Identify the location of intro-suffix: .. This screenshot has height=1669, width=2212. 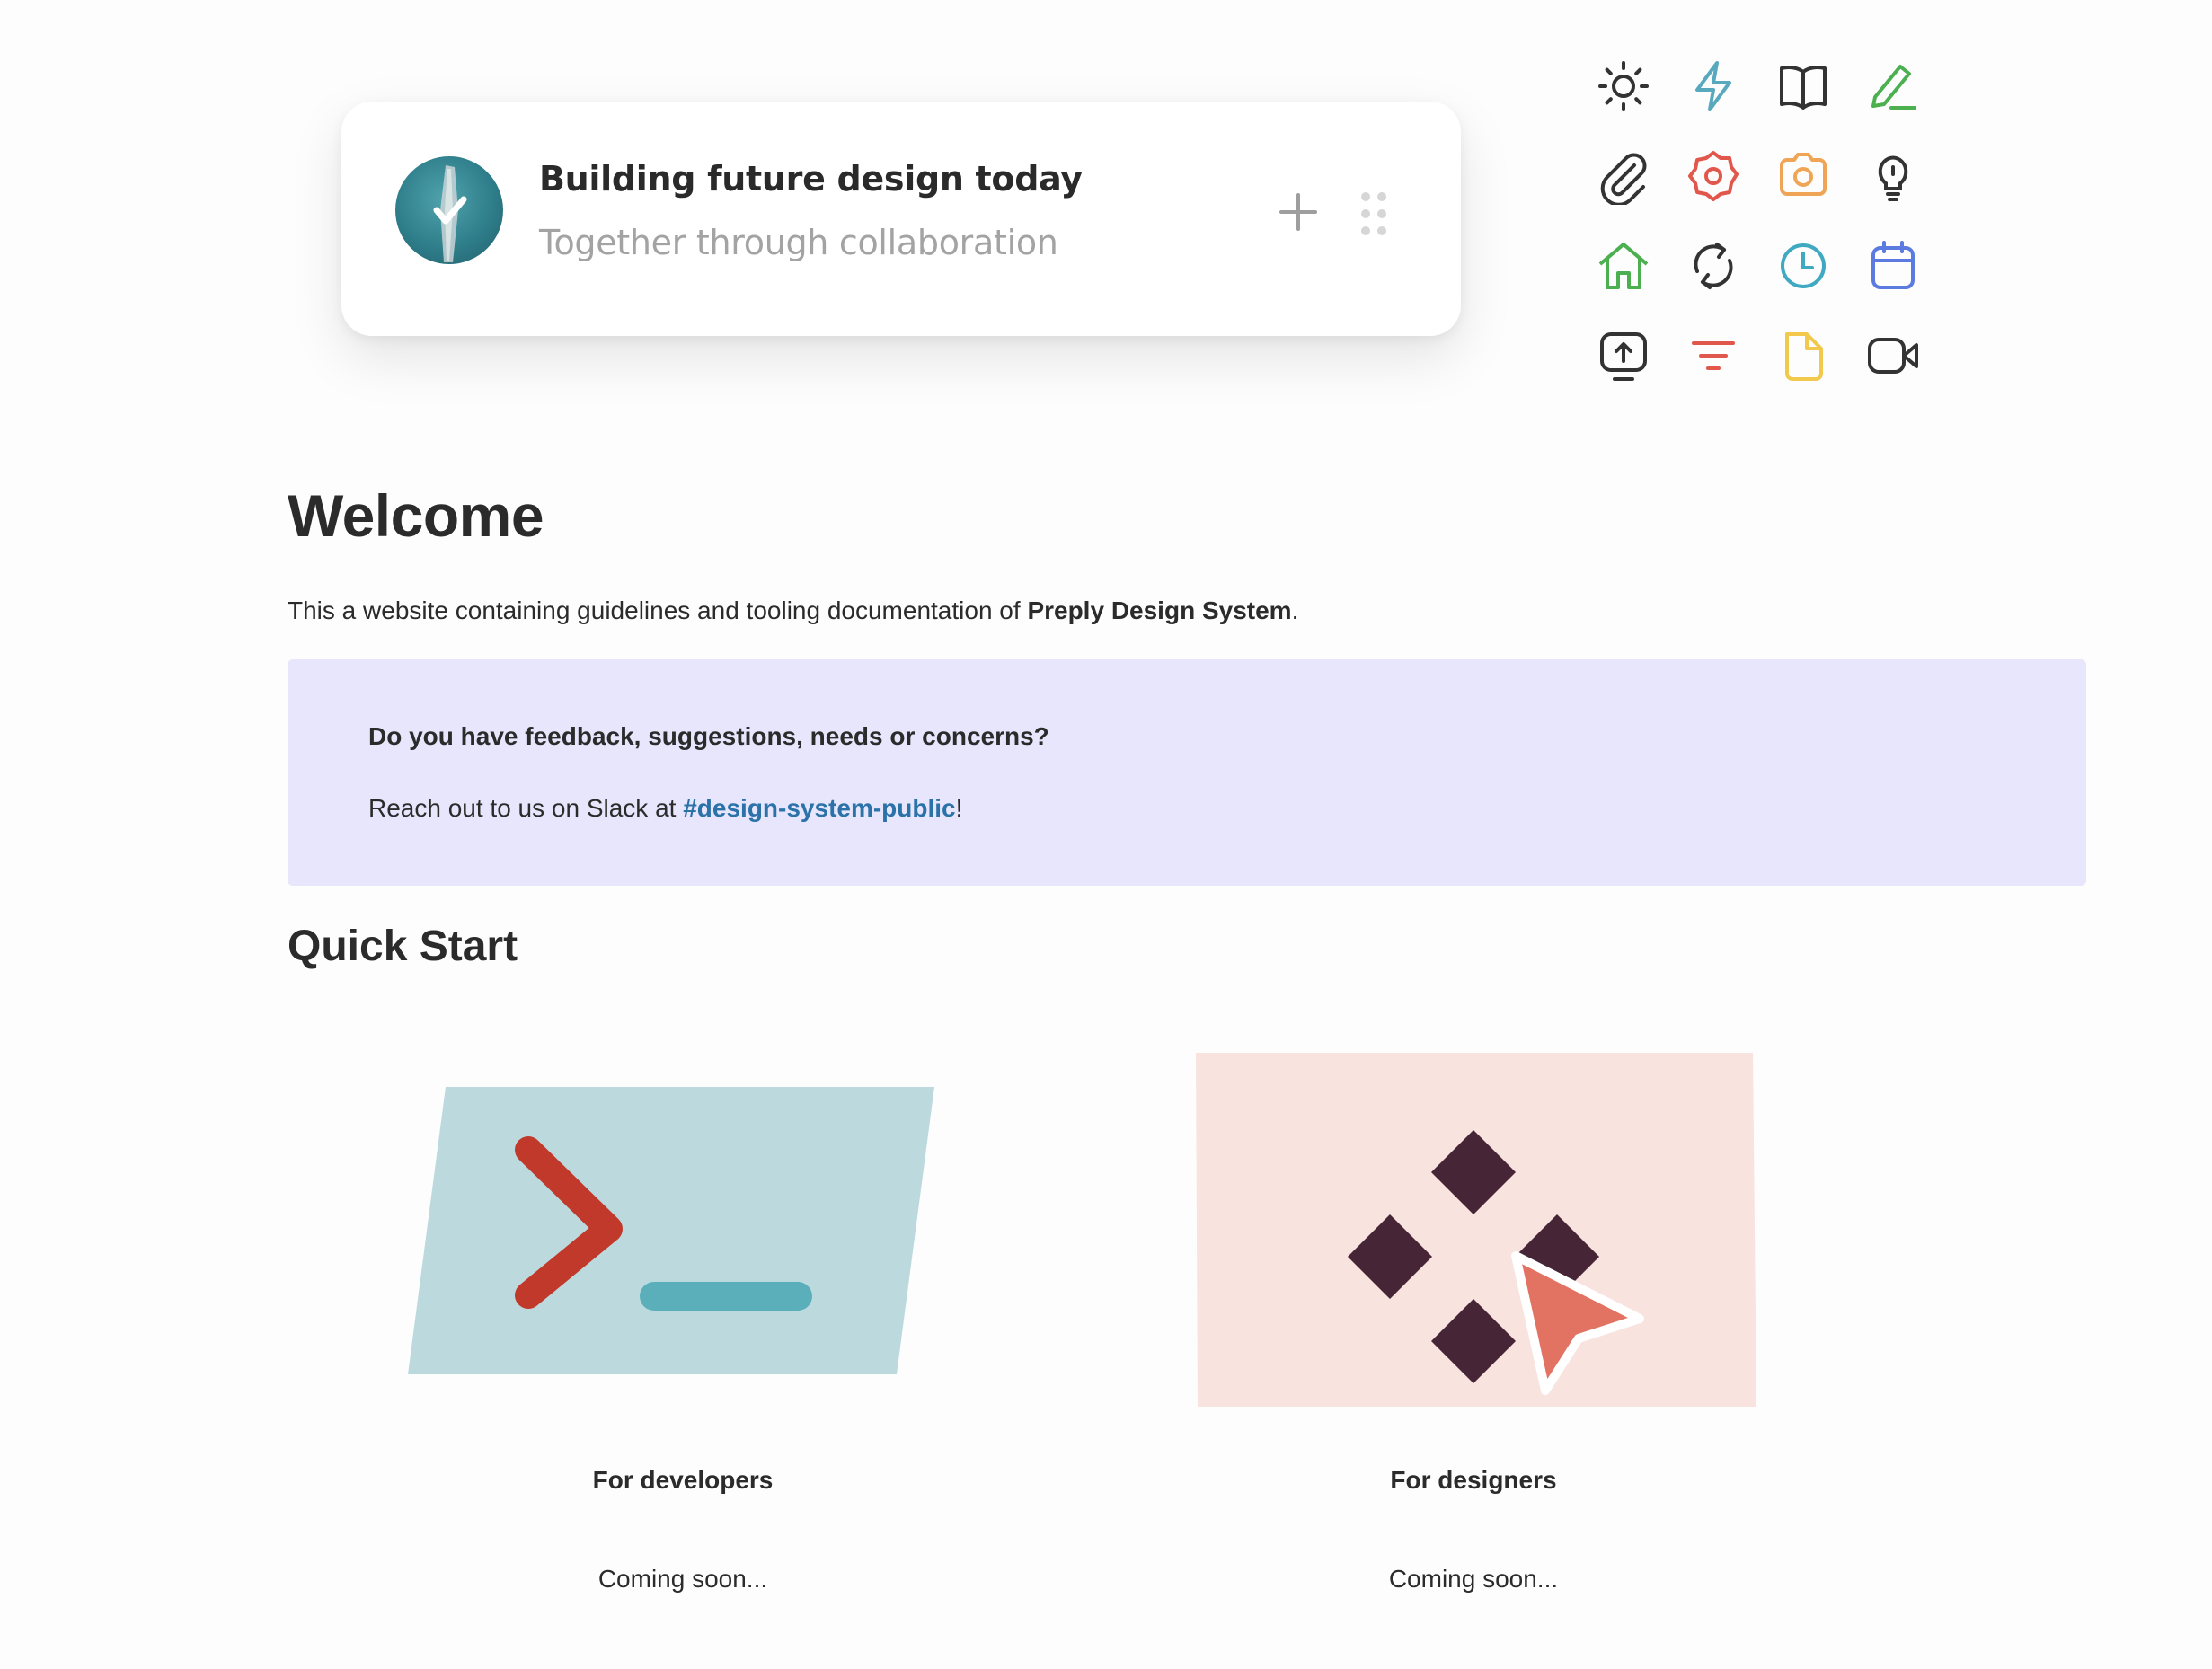
(1295, 610).